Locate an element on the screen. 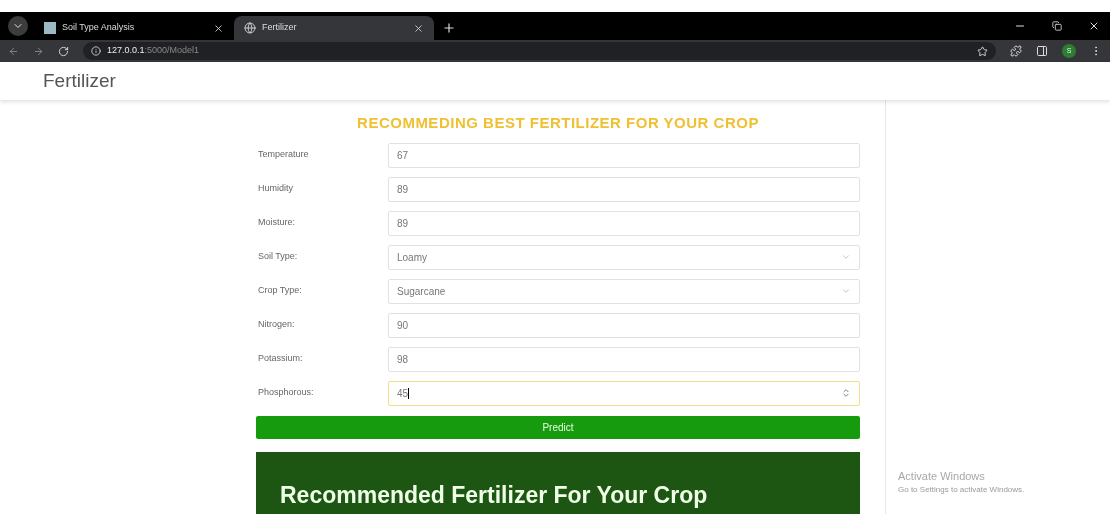 The image size is (1110, 514). new-tab-icon is located at coordinates (449, 28).